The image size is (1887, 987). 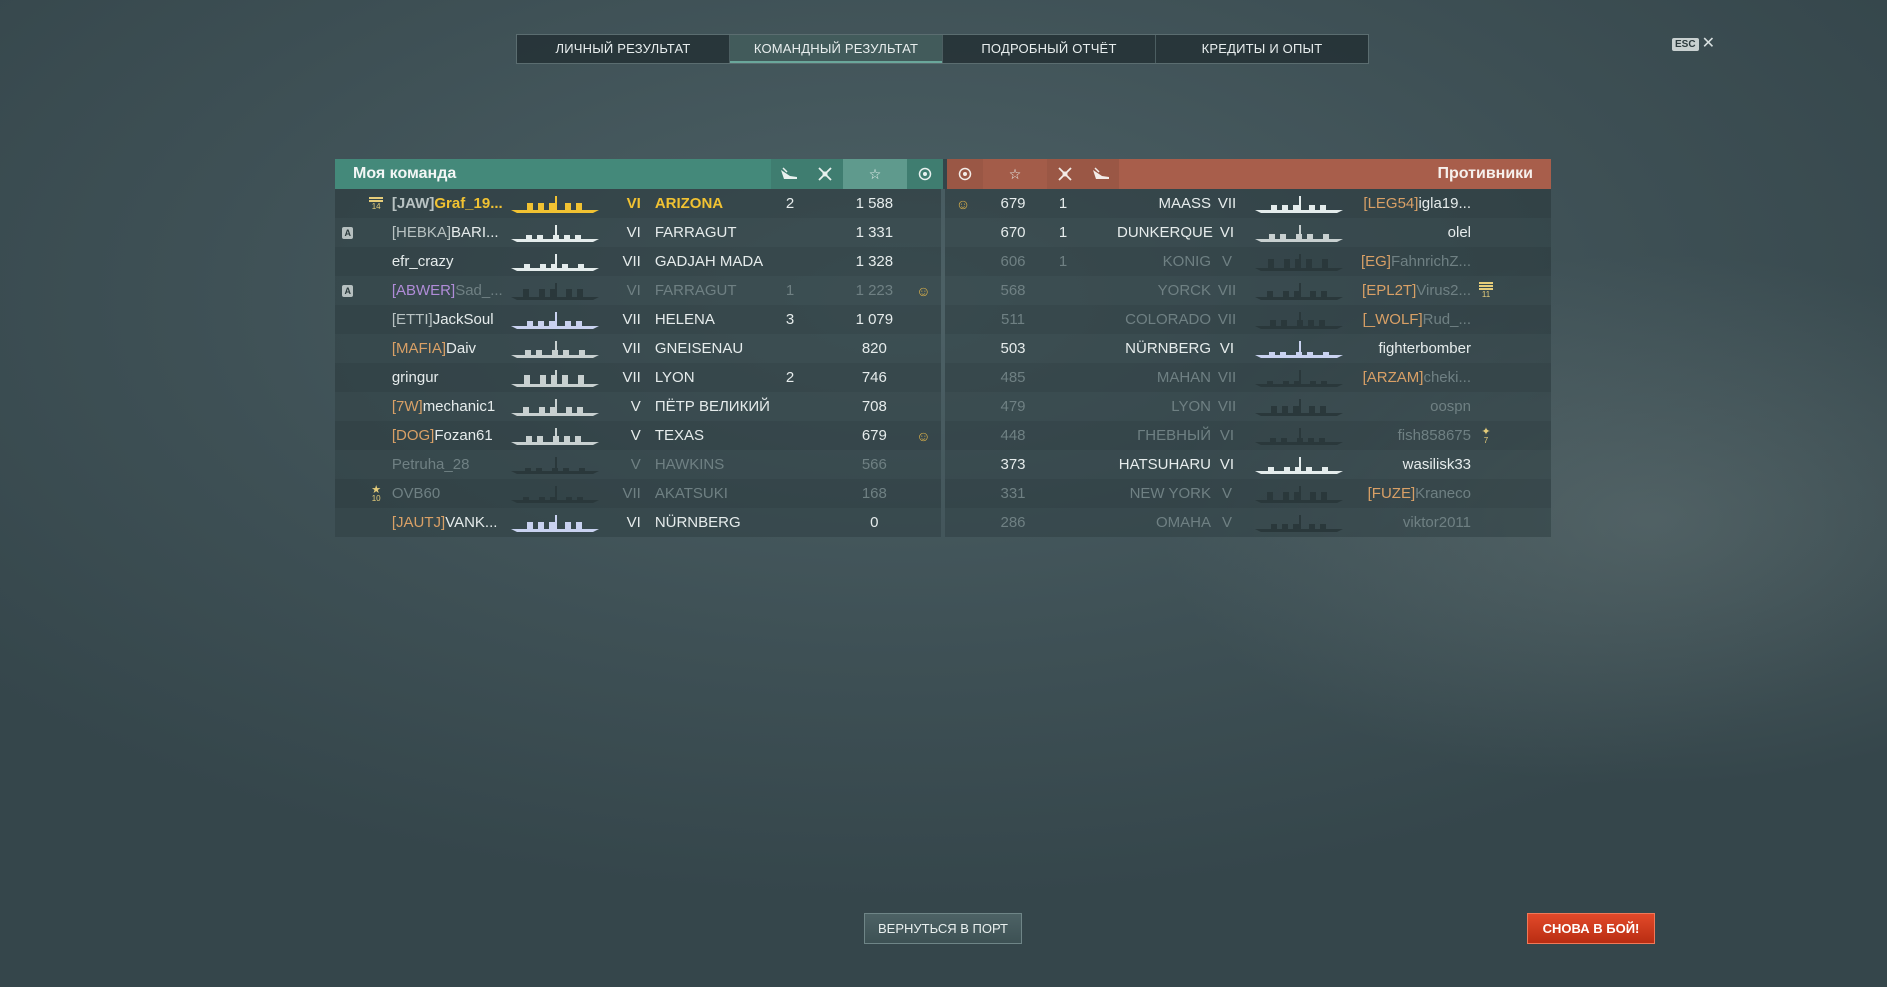 I want to click on enemy-planes-destroyed-column-icon, so click(x=1101, y=174).